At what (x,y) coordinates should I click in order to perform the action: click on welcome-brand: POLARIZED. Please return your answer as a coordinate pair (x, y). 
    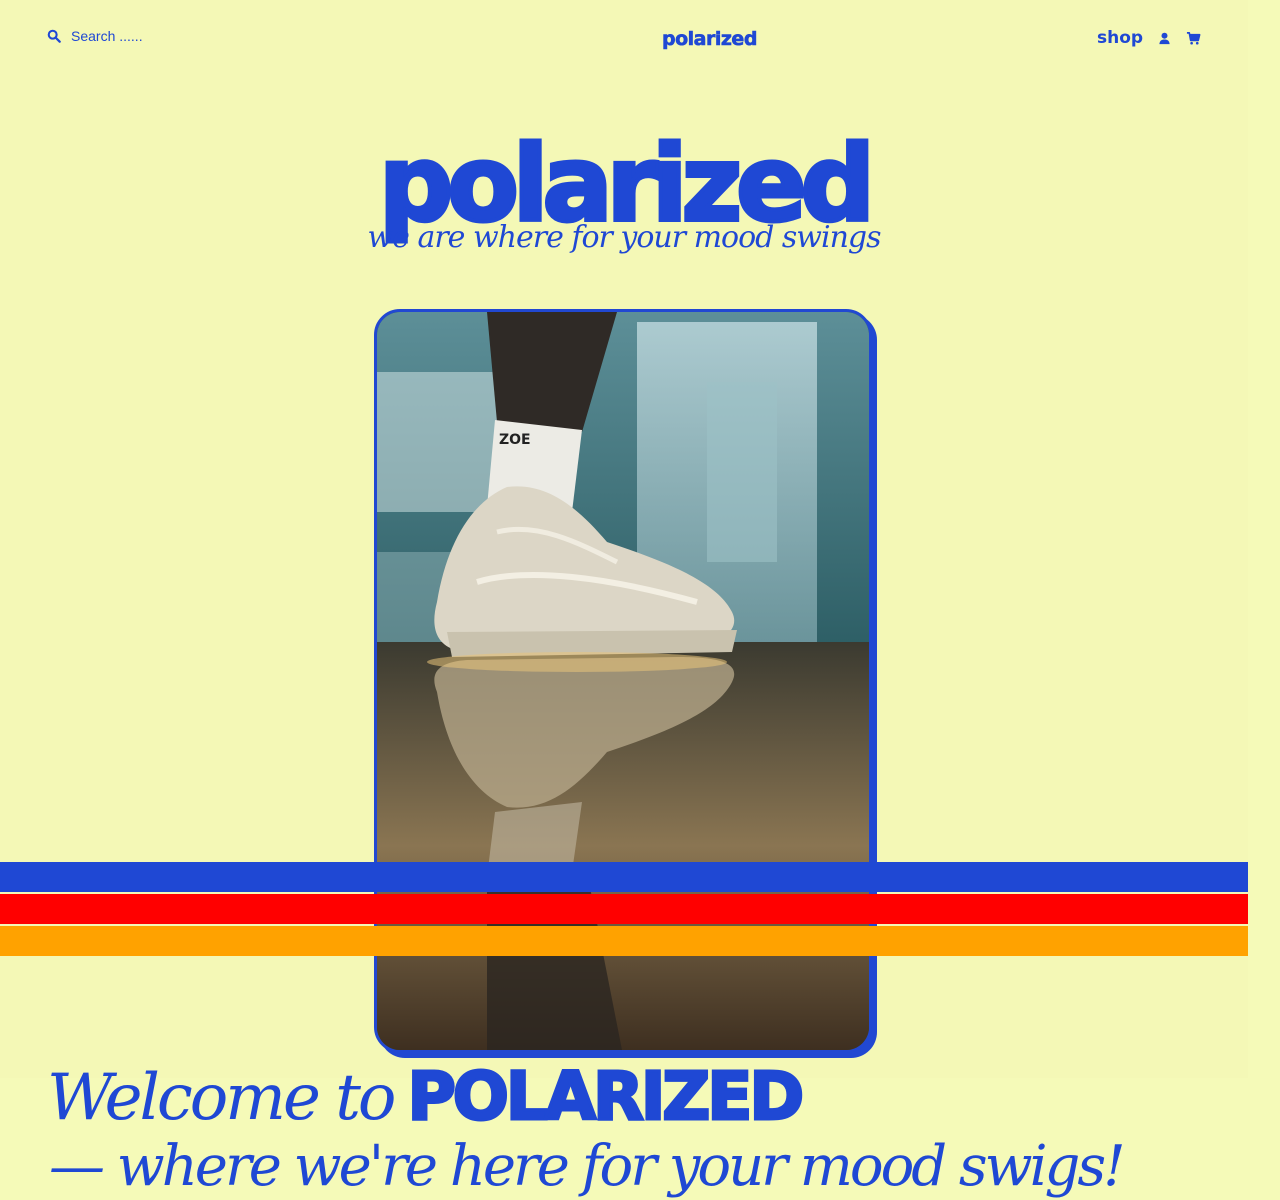
    Looking at the image, I should click on (606, 1097).